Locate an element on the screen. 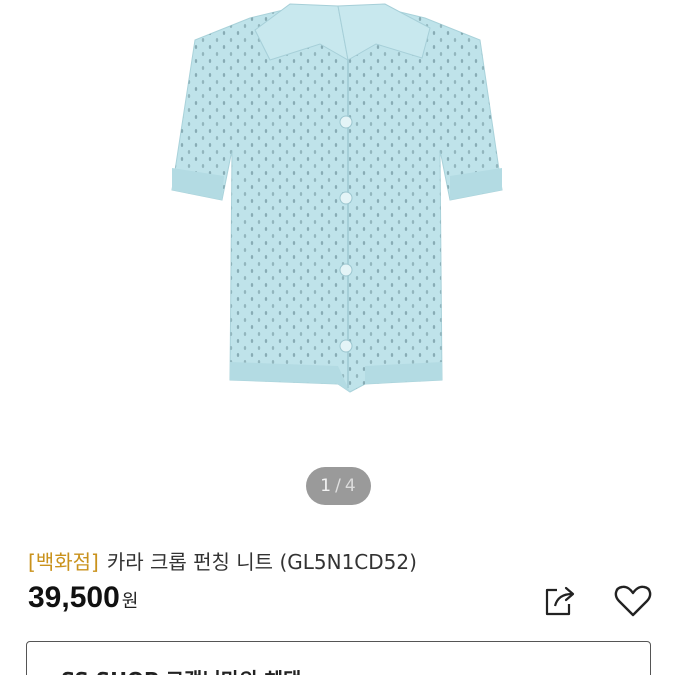 This screenshot has height=675, width=675. share-button is located at coordinates (559, 601).